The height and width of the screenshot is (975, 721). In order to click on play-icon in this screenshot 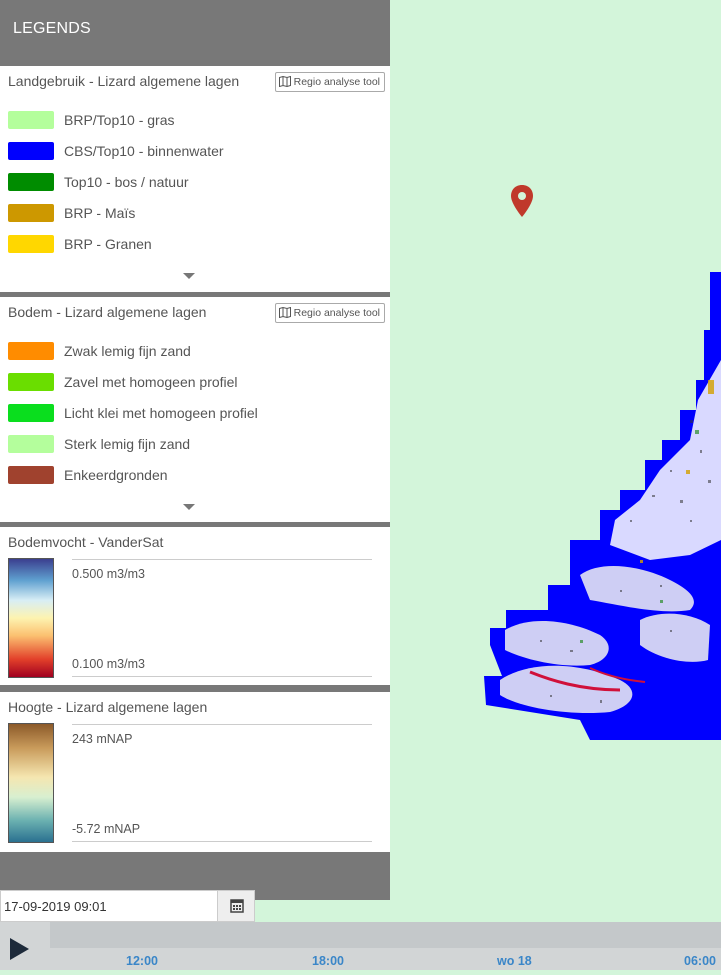, I will do `click(19, 949)`.